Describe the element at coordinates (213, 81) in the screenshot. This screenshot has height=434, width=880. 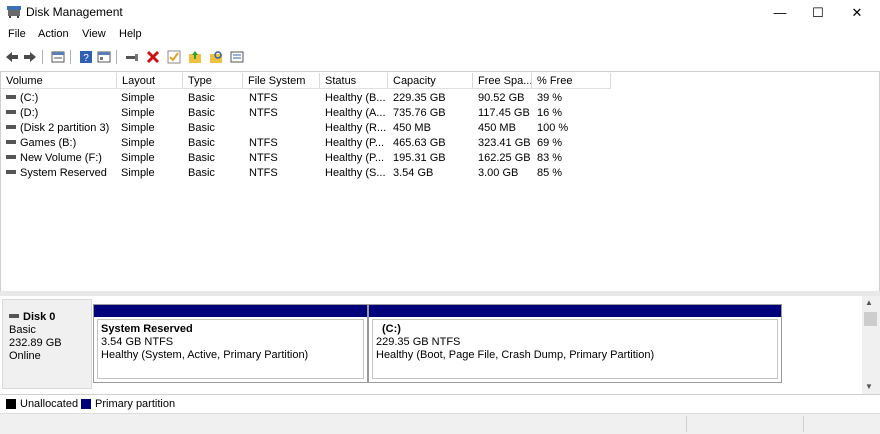
I see `column-header-type: Type` at that location.